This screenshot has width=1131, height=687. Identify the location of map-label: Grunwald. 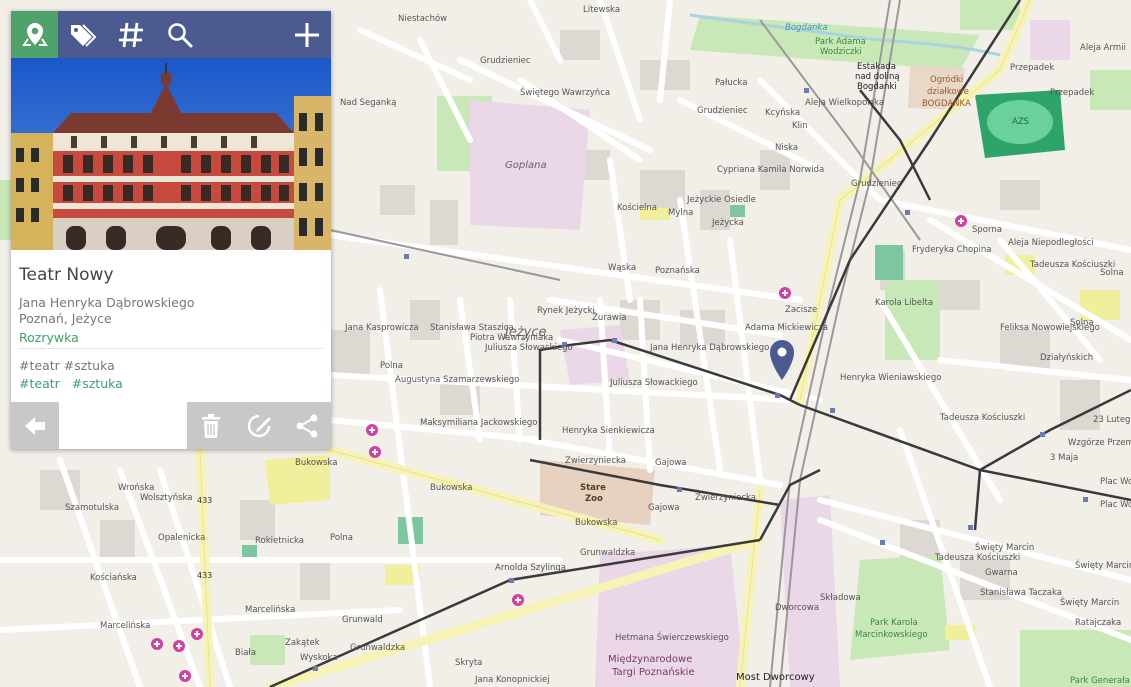
(362, 620).